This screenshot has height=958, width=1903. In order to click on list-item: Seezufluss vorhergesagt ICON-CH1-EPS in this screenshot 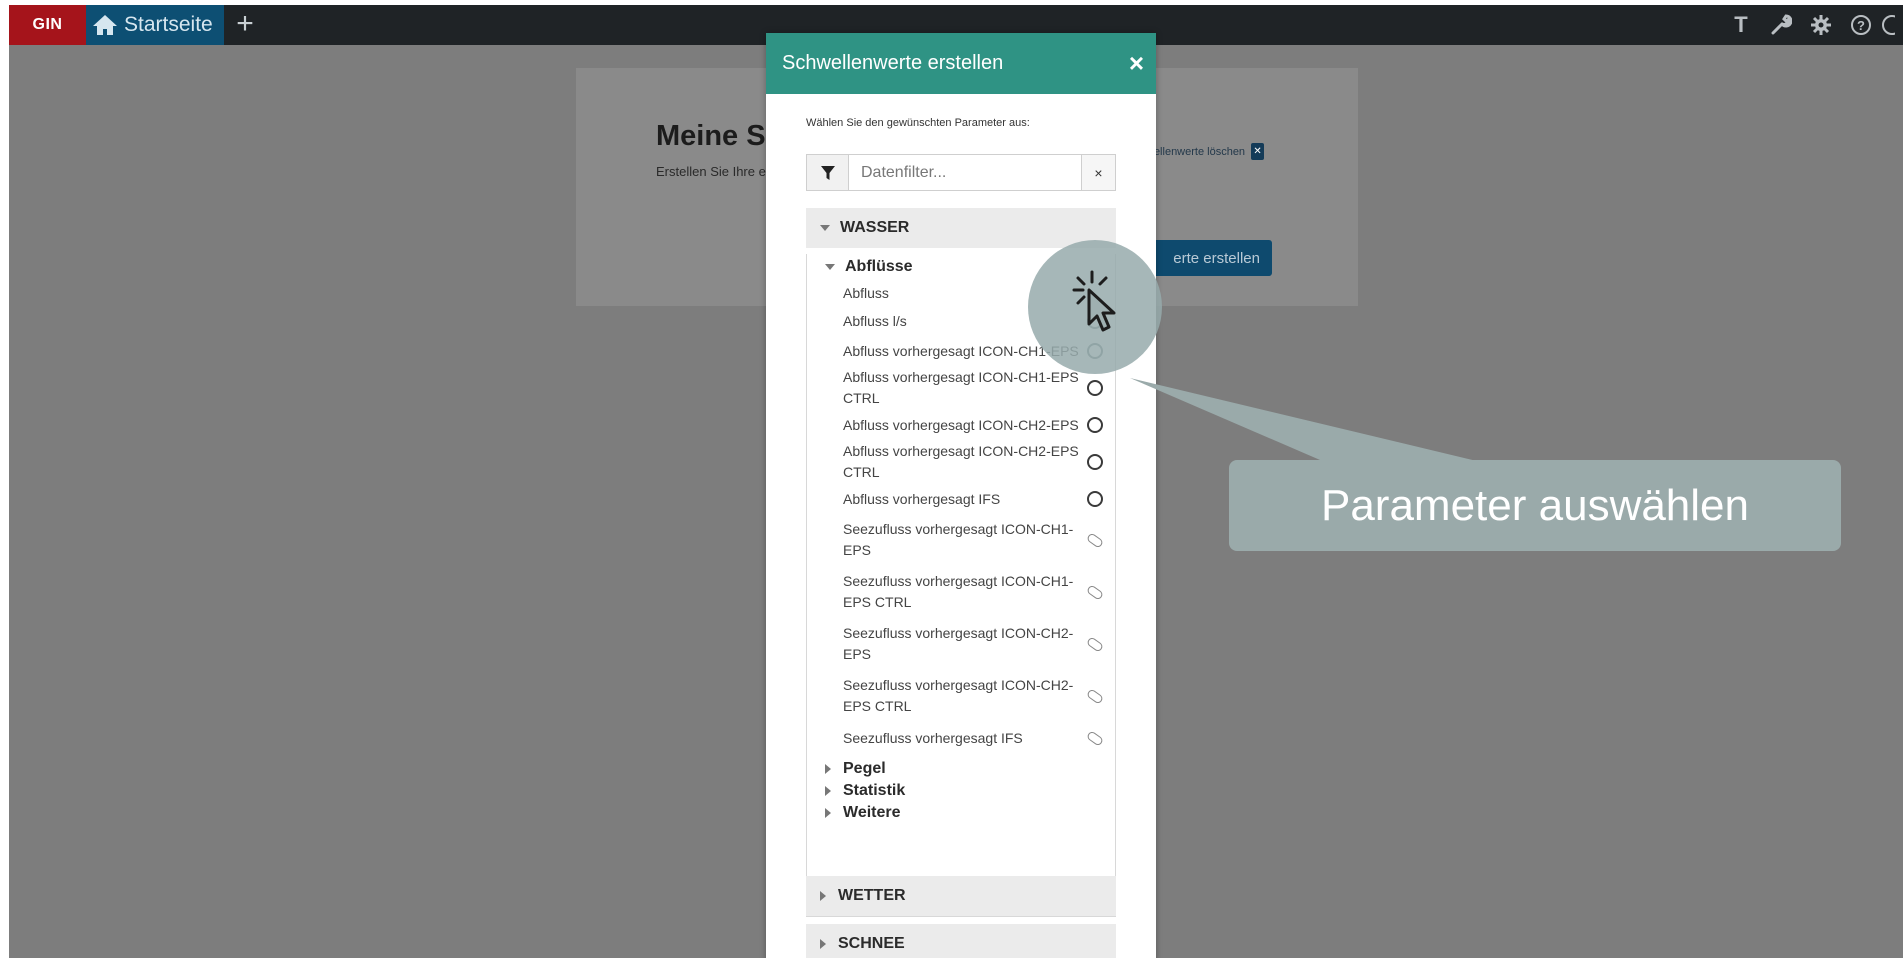, I will do `click(961, 540)`.